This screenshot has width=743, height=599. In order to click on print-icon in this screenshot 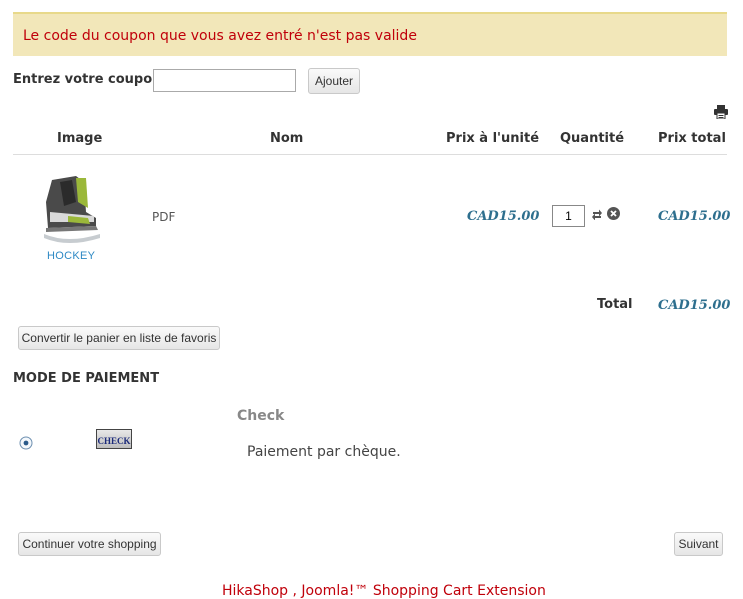, I will do `click(721, 112)`.